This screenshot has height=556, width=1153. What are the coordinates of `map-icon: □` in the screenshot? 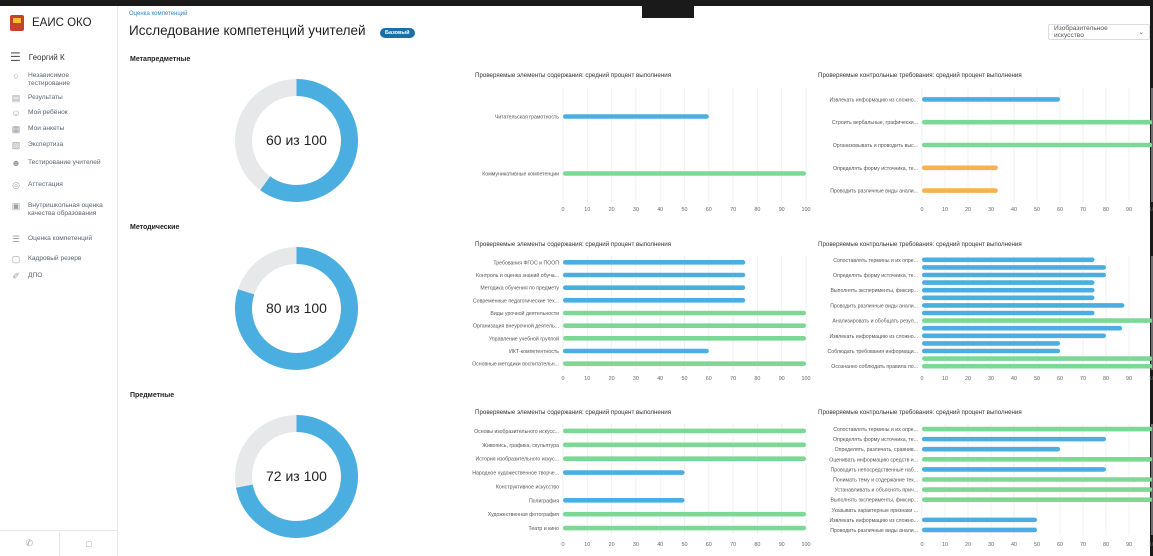 It's located at (88, 543).